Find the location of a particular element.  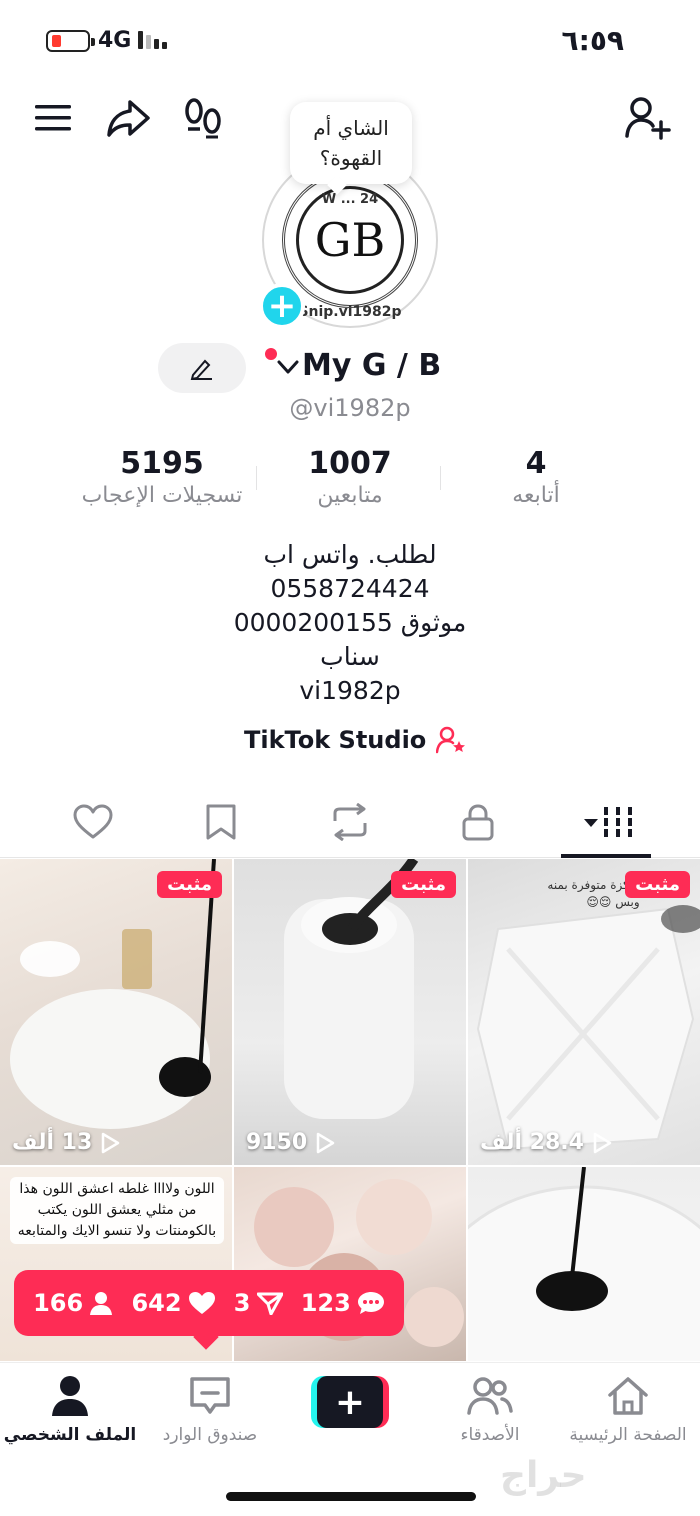

nav-home-label: الصفحة الرئيسية is located at coordinates (628, 1435).